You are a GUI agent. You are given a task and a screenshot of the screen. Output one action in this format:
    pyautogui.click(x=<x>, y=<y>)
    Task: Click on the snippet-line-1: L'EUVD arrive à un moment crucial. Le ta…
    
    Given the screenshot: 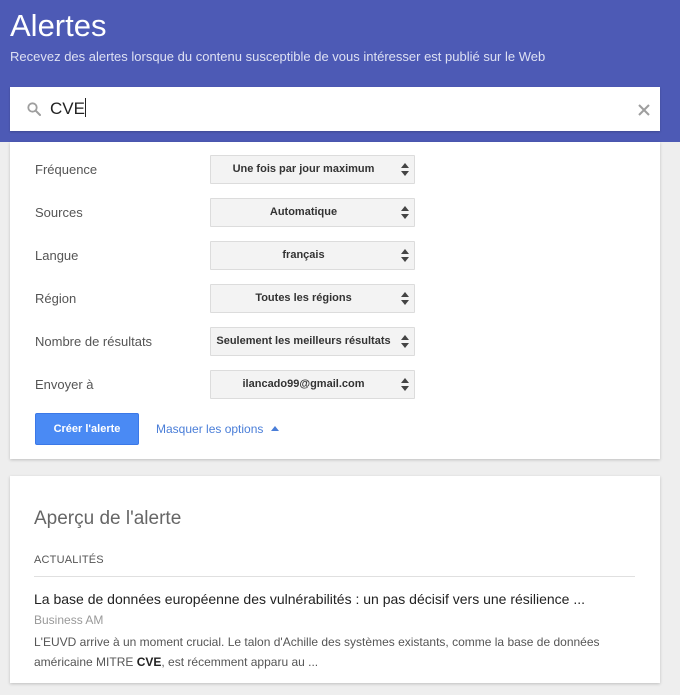 What is the action you would take?
    pyautogui.click(x=317, y=642)
    